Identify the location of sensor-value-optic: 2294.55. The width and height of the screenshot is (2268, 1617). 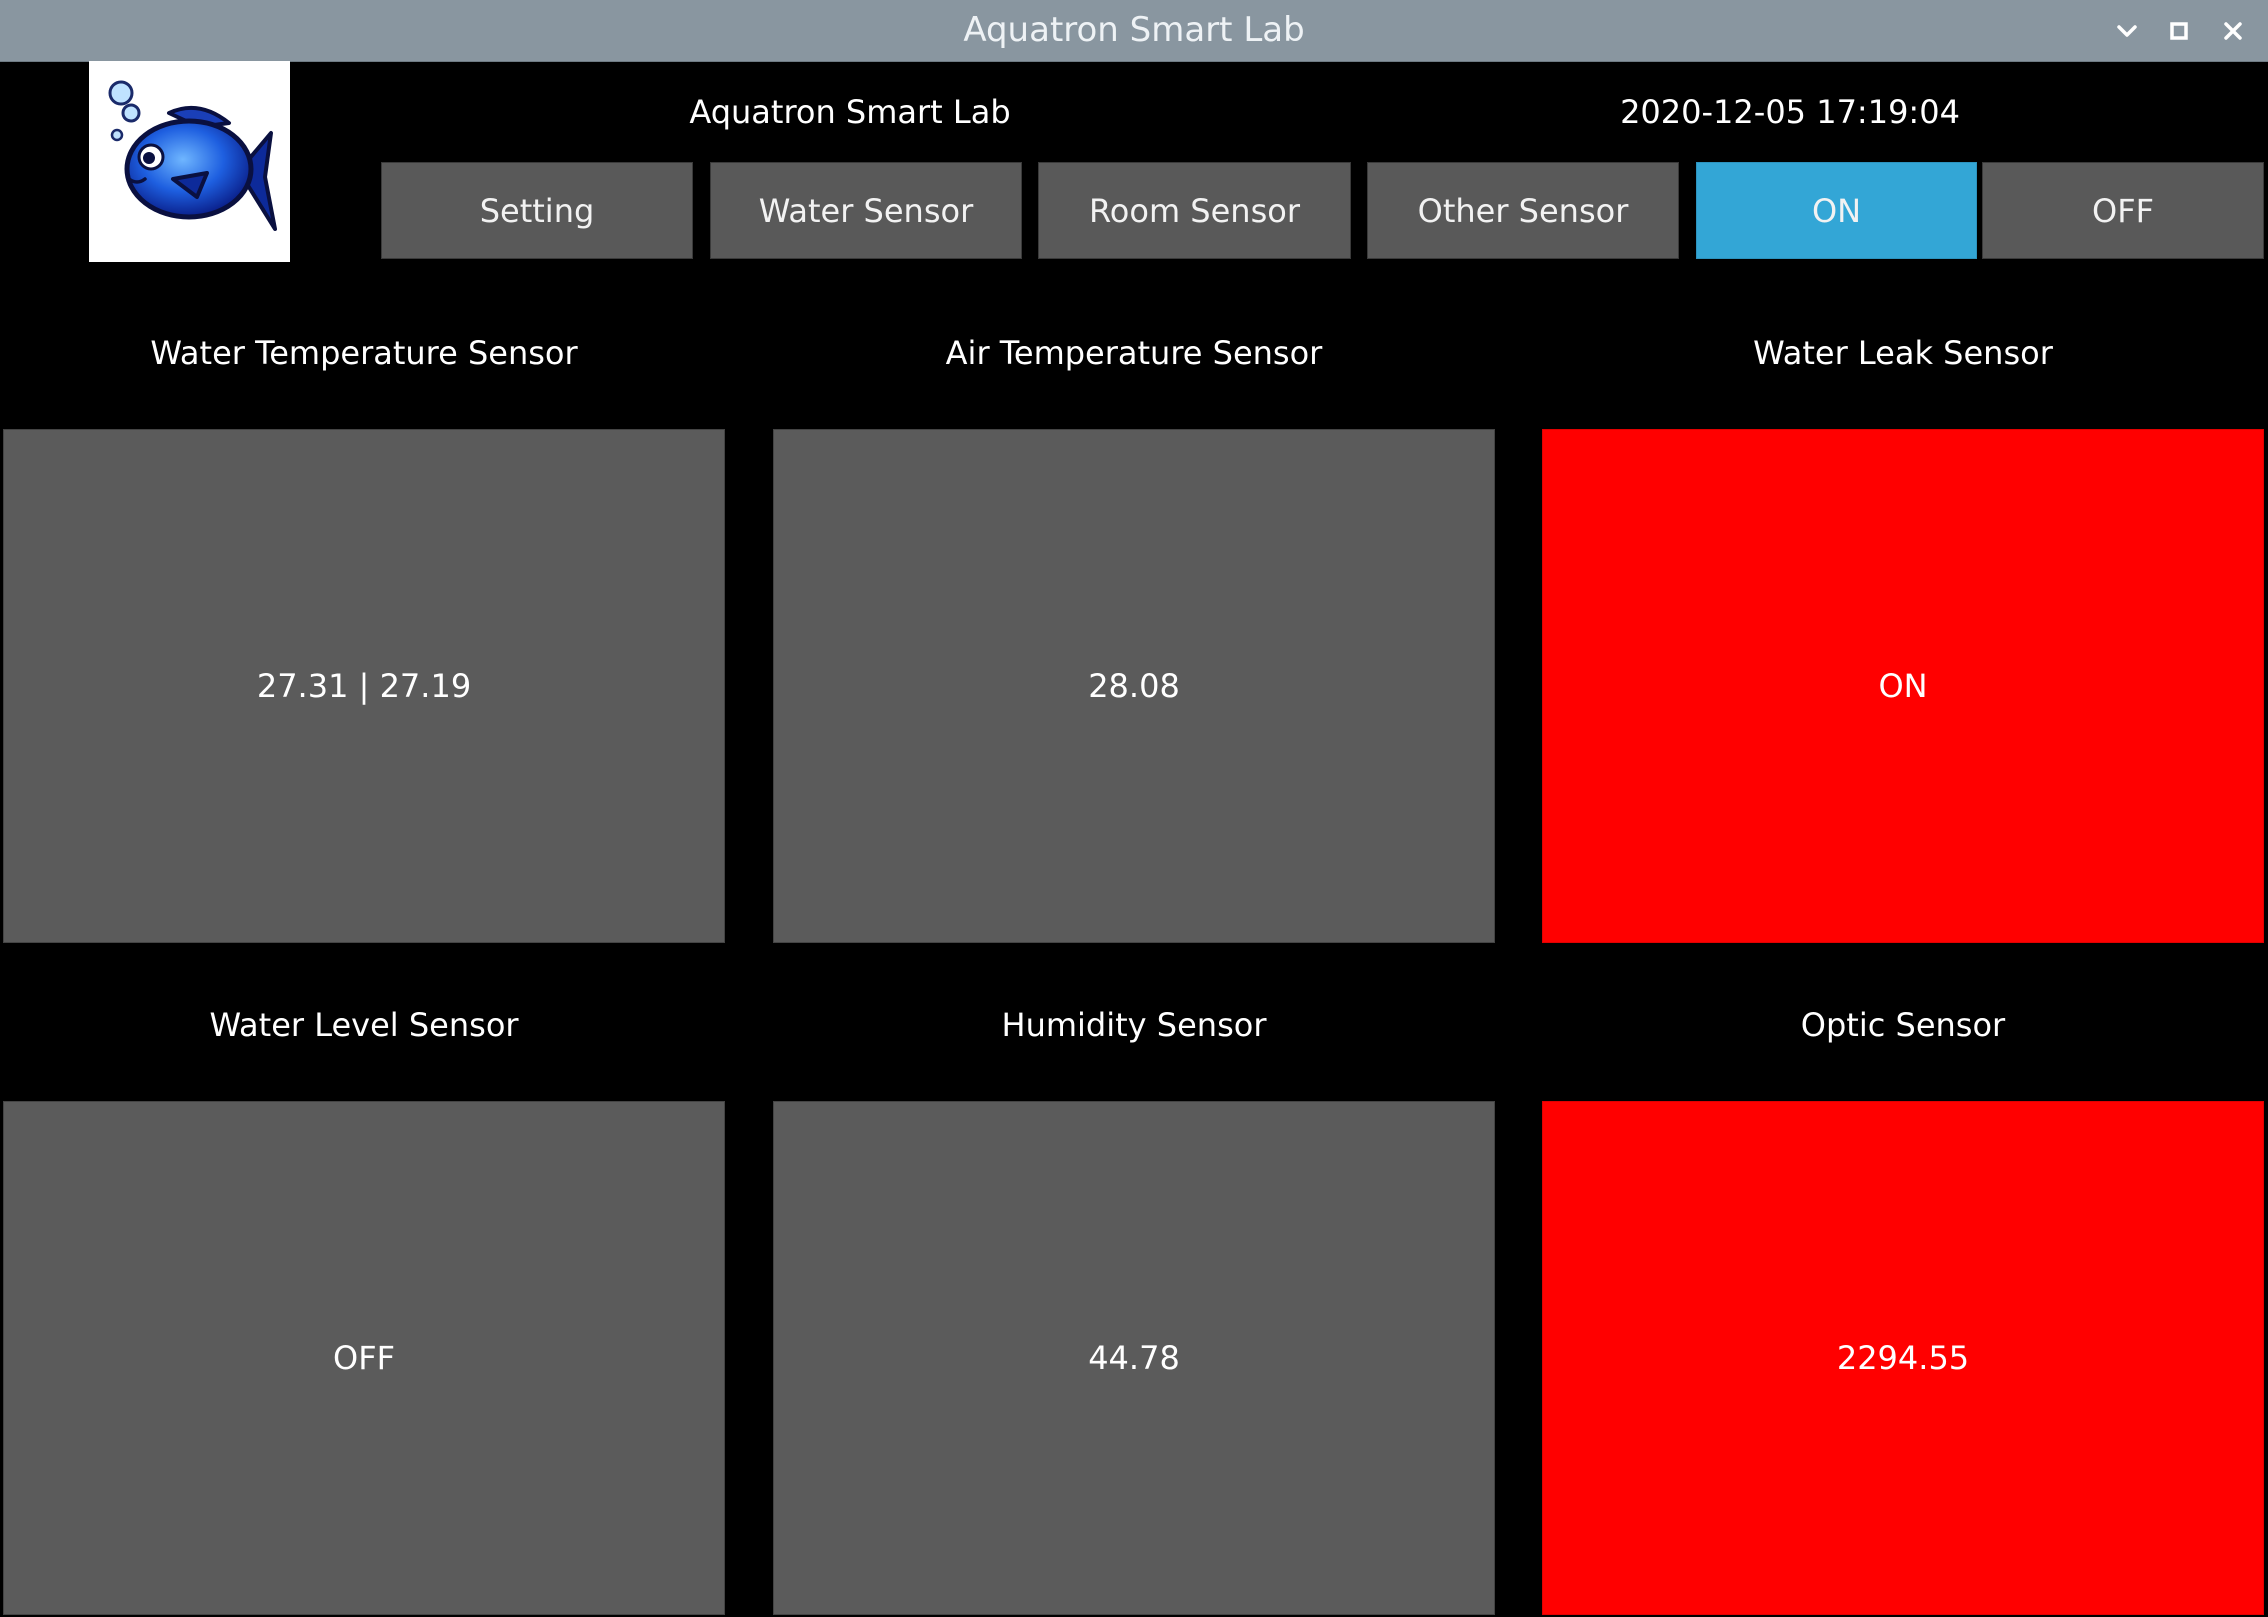
(1903, 1358).